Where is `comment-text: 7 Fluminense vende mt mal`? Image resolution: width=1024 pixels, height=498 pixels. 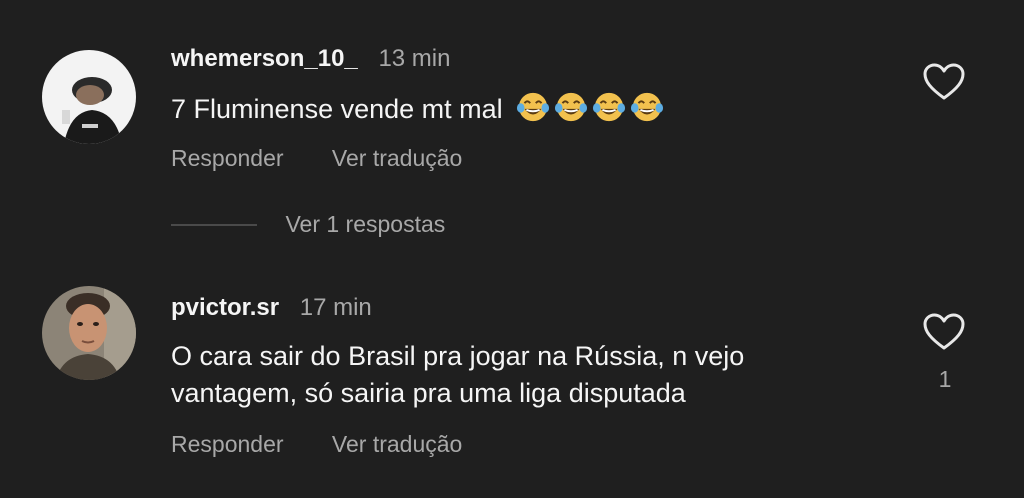 comment-text: 7 Fluminense vende mt mal is located at coordinates (521, 112).